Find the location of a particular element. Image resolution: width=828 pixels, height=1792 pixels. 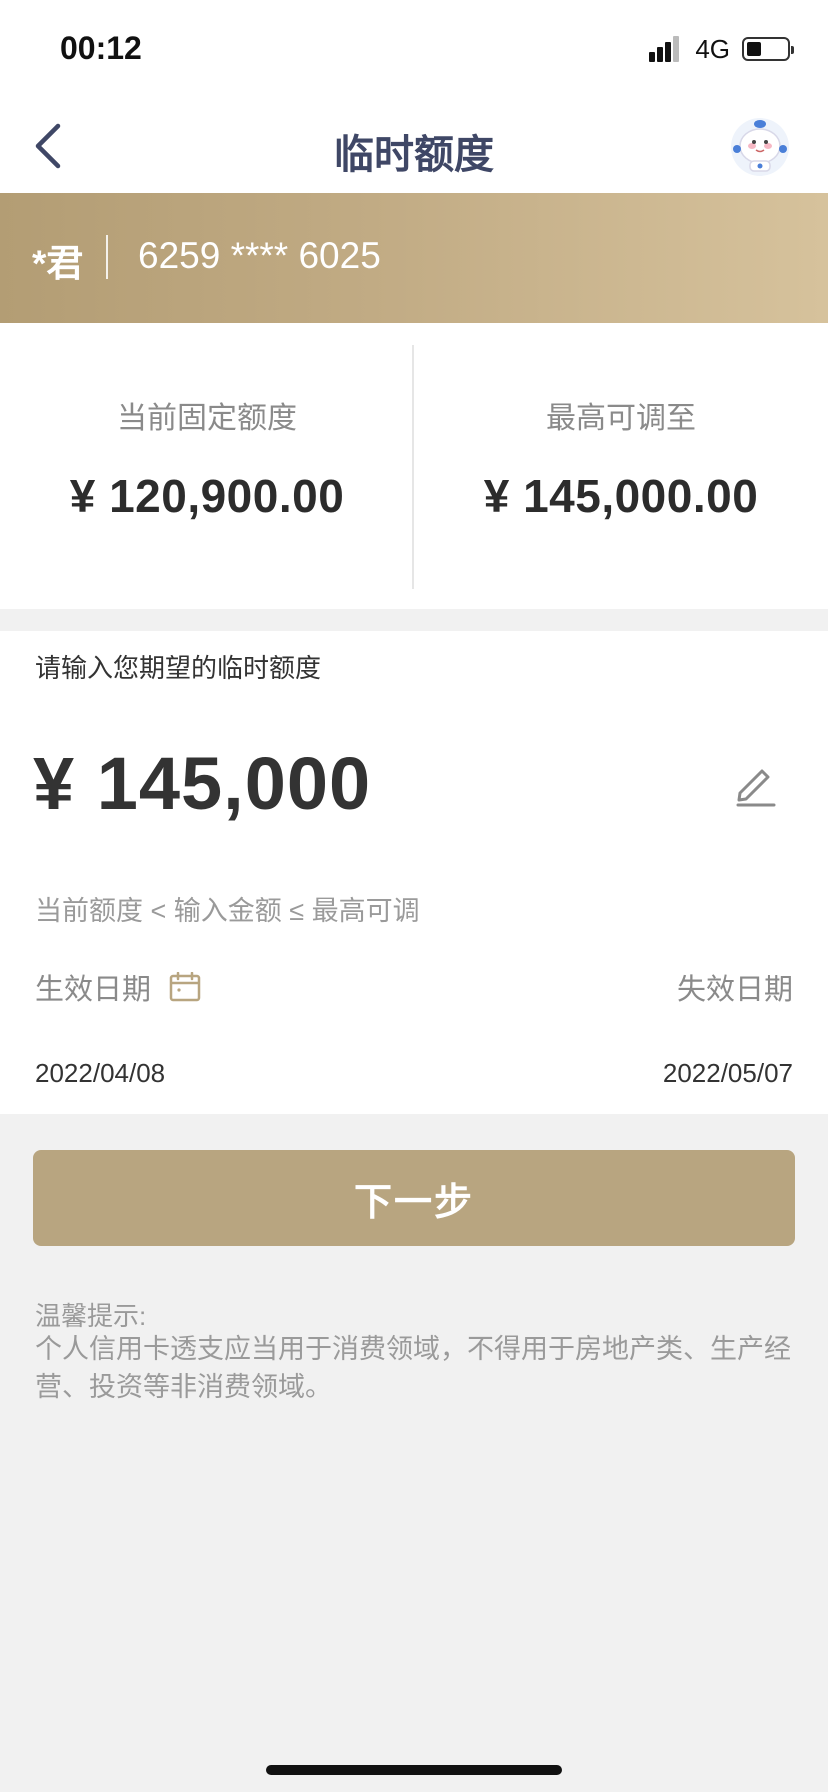

tips-title: 温馨提示: is located at coordinates (91, 1316).